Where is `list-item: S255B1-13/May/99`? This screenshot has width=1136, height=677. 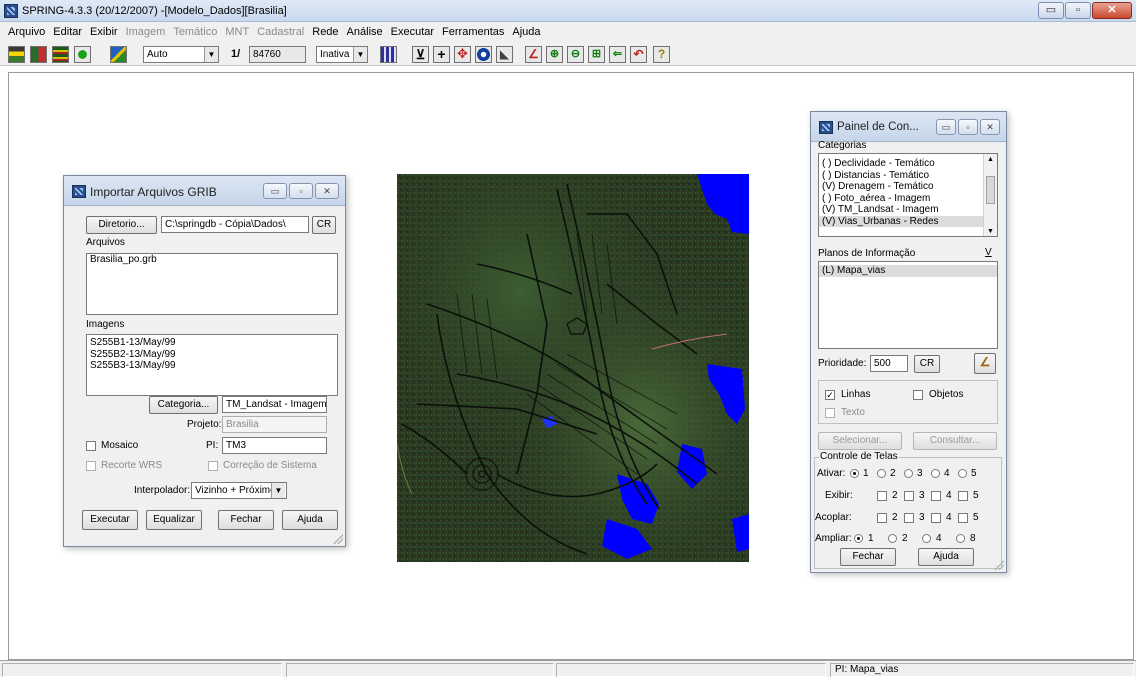
list-item: S255B1-13/May/99 is located at coordinates (212, 343).